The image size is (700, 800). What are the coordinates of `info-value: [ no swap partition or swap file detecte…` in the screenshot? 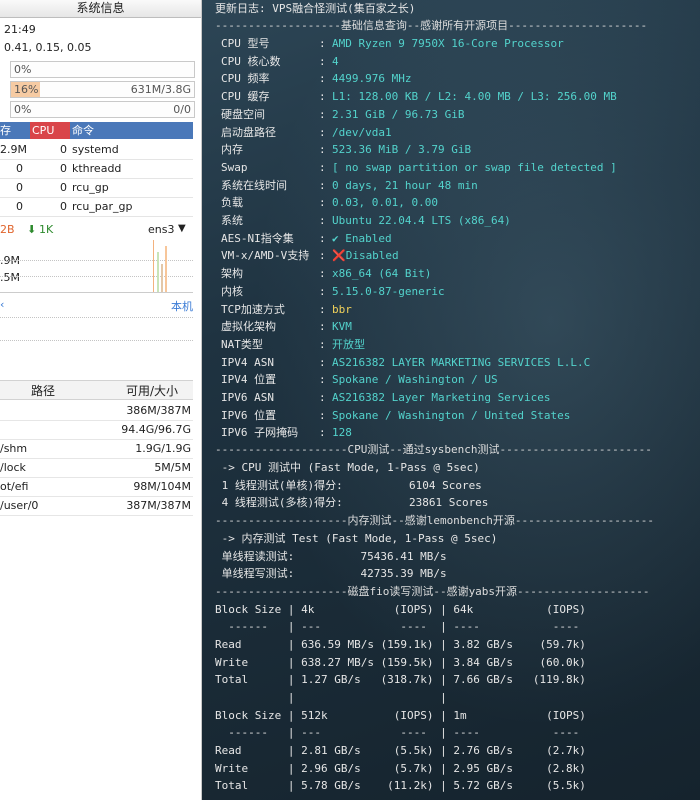 It's located at (474, 167).